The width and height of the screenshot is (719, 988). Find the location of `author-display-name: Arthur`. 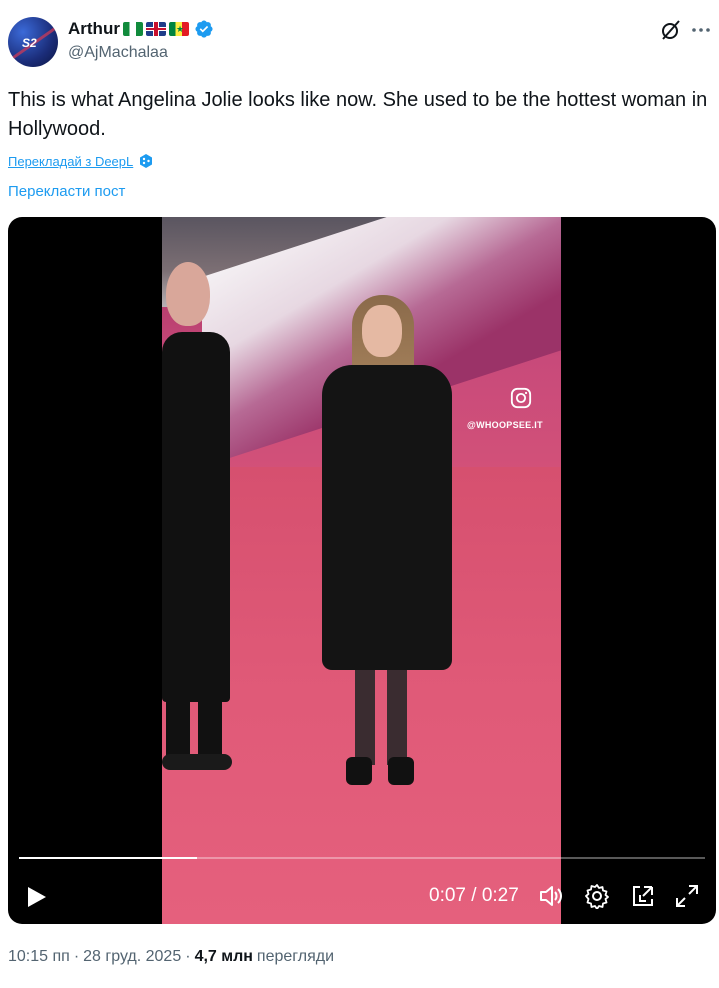

author-display-name: Arthur is located at coordinates (94, 29).